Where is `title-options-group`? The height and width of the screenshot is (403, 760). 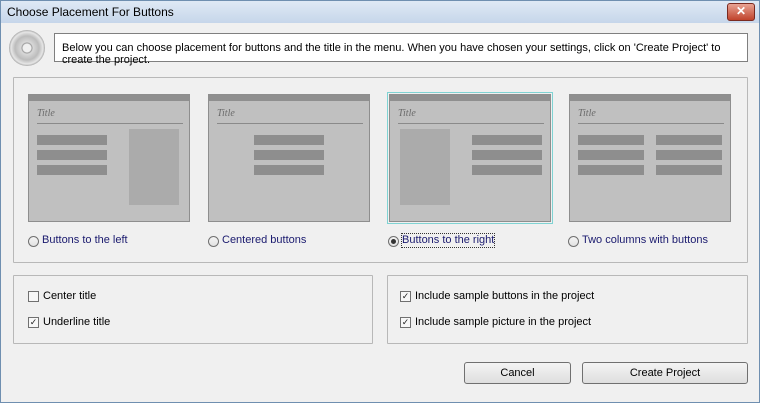
title-options-group is located at coordinates (193, 309).